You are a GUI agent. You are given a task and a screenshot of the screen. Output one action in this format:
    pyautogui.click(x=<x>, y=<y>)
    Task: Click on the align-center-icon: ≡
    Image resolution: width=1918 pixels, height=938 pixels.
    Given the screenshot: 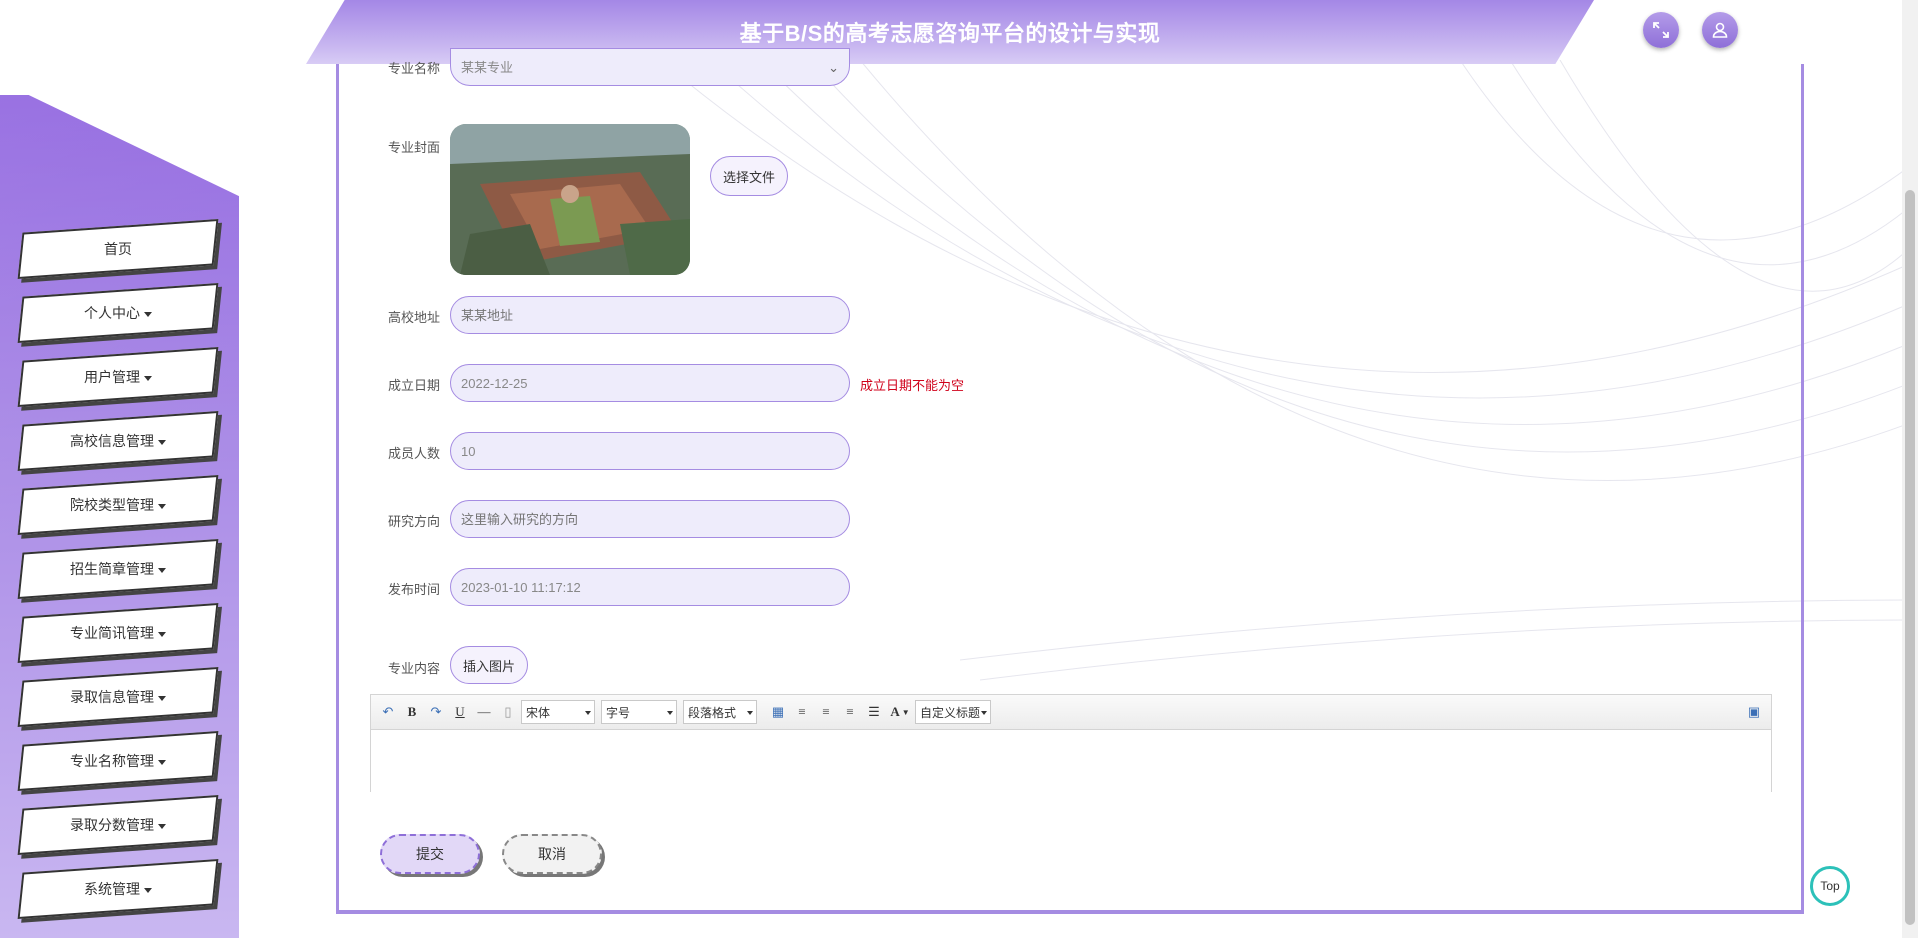 What is the action you would take?
    pyautogui.click(x=850, y=712)
    